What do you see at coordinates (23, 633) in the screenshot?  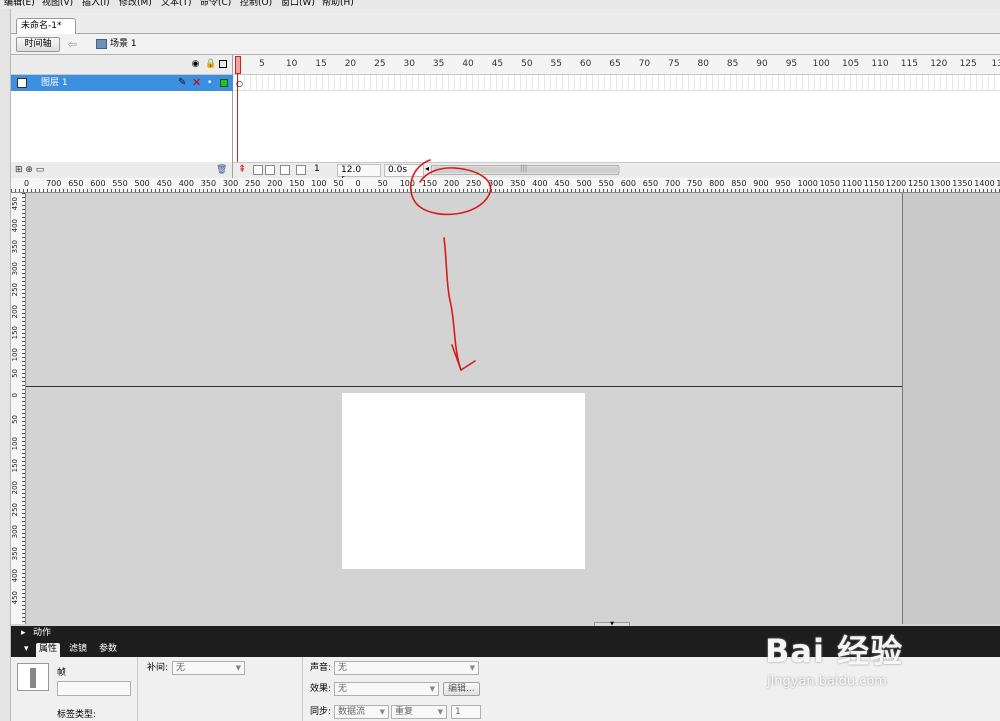 I see `expand-arrow-icon: ▸` at bounding box center [23, 633].